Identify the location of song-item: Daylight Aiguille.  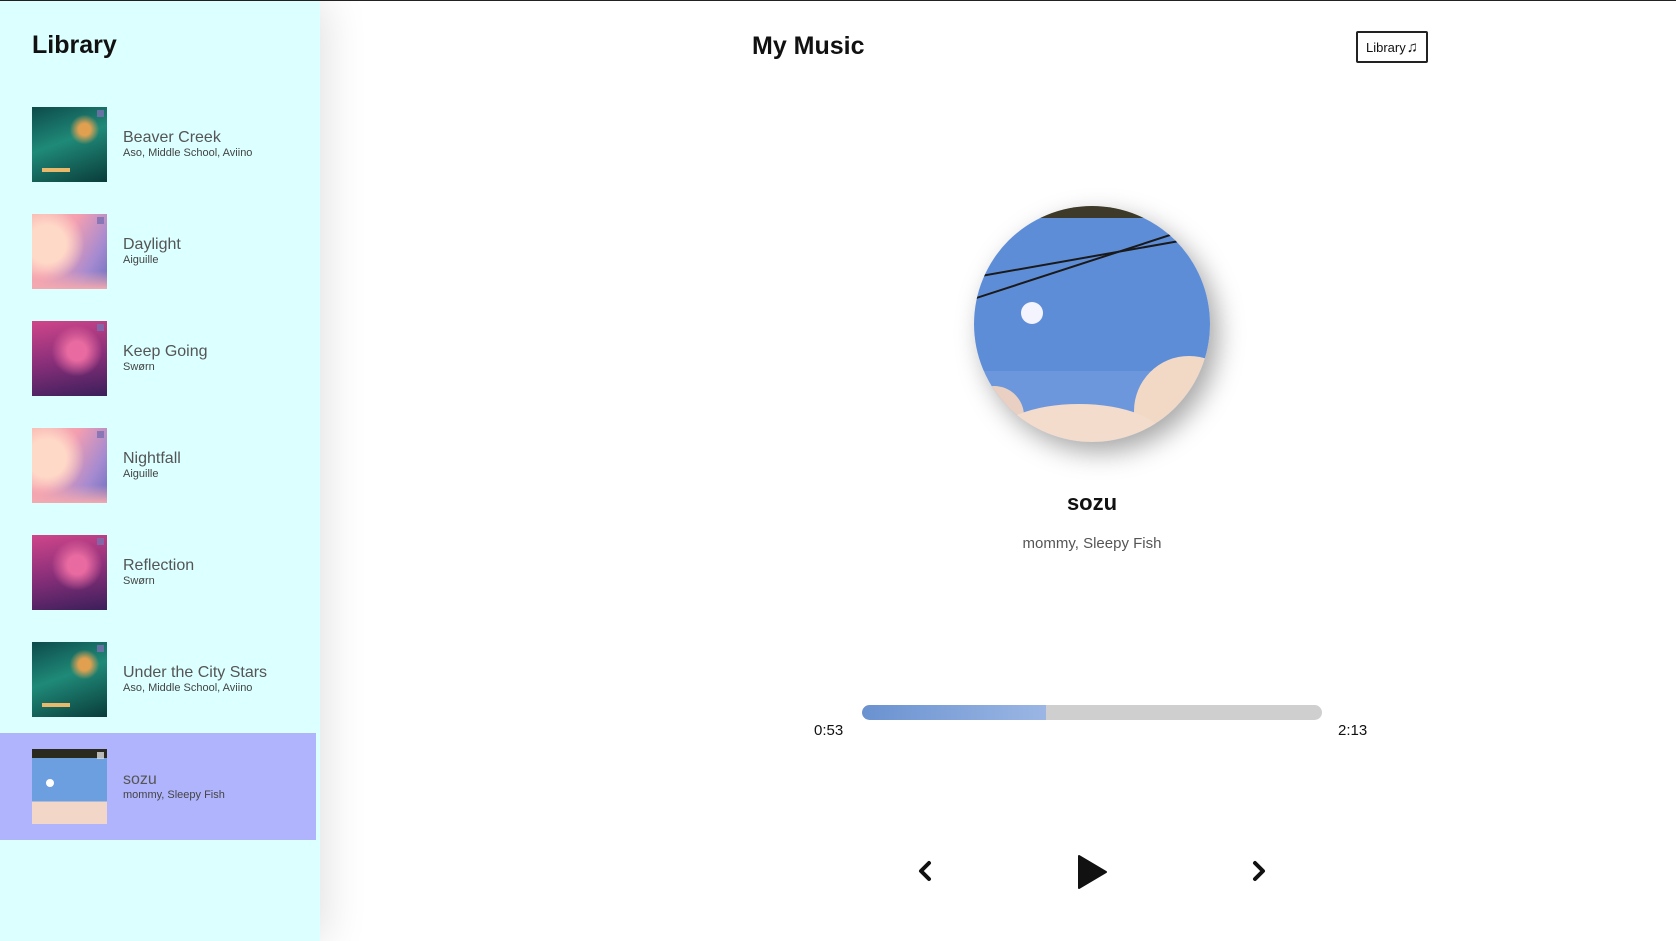
(158, 251).